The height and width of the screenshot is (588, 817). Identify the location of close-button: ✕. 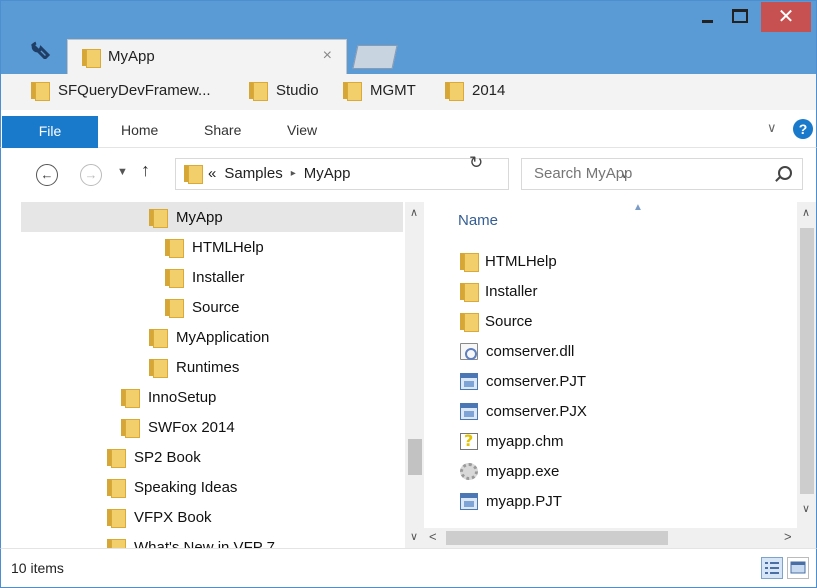
(786, 17).